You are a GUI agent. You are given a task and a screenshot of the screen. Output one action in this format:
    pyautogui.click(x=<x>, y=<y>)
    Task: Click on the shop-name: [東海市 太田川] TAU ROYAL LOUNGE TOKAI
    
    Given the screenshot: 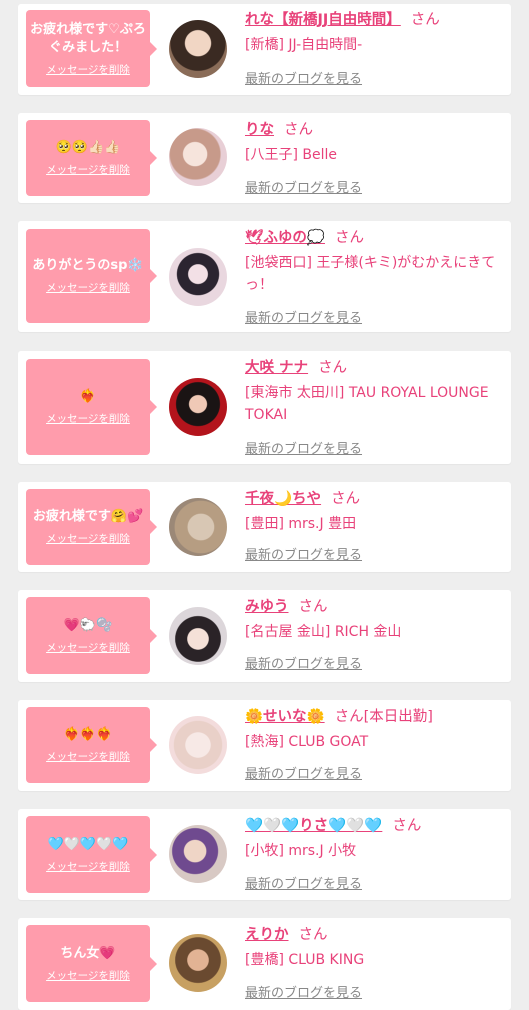 What is the action you would take?
    pyautogui.click(x=367, y=404)
    